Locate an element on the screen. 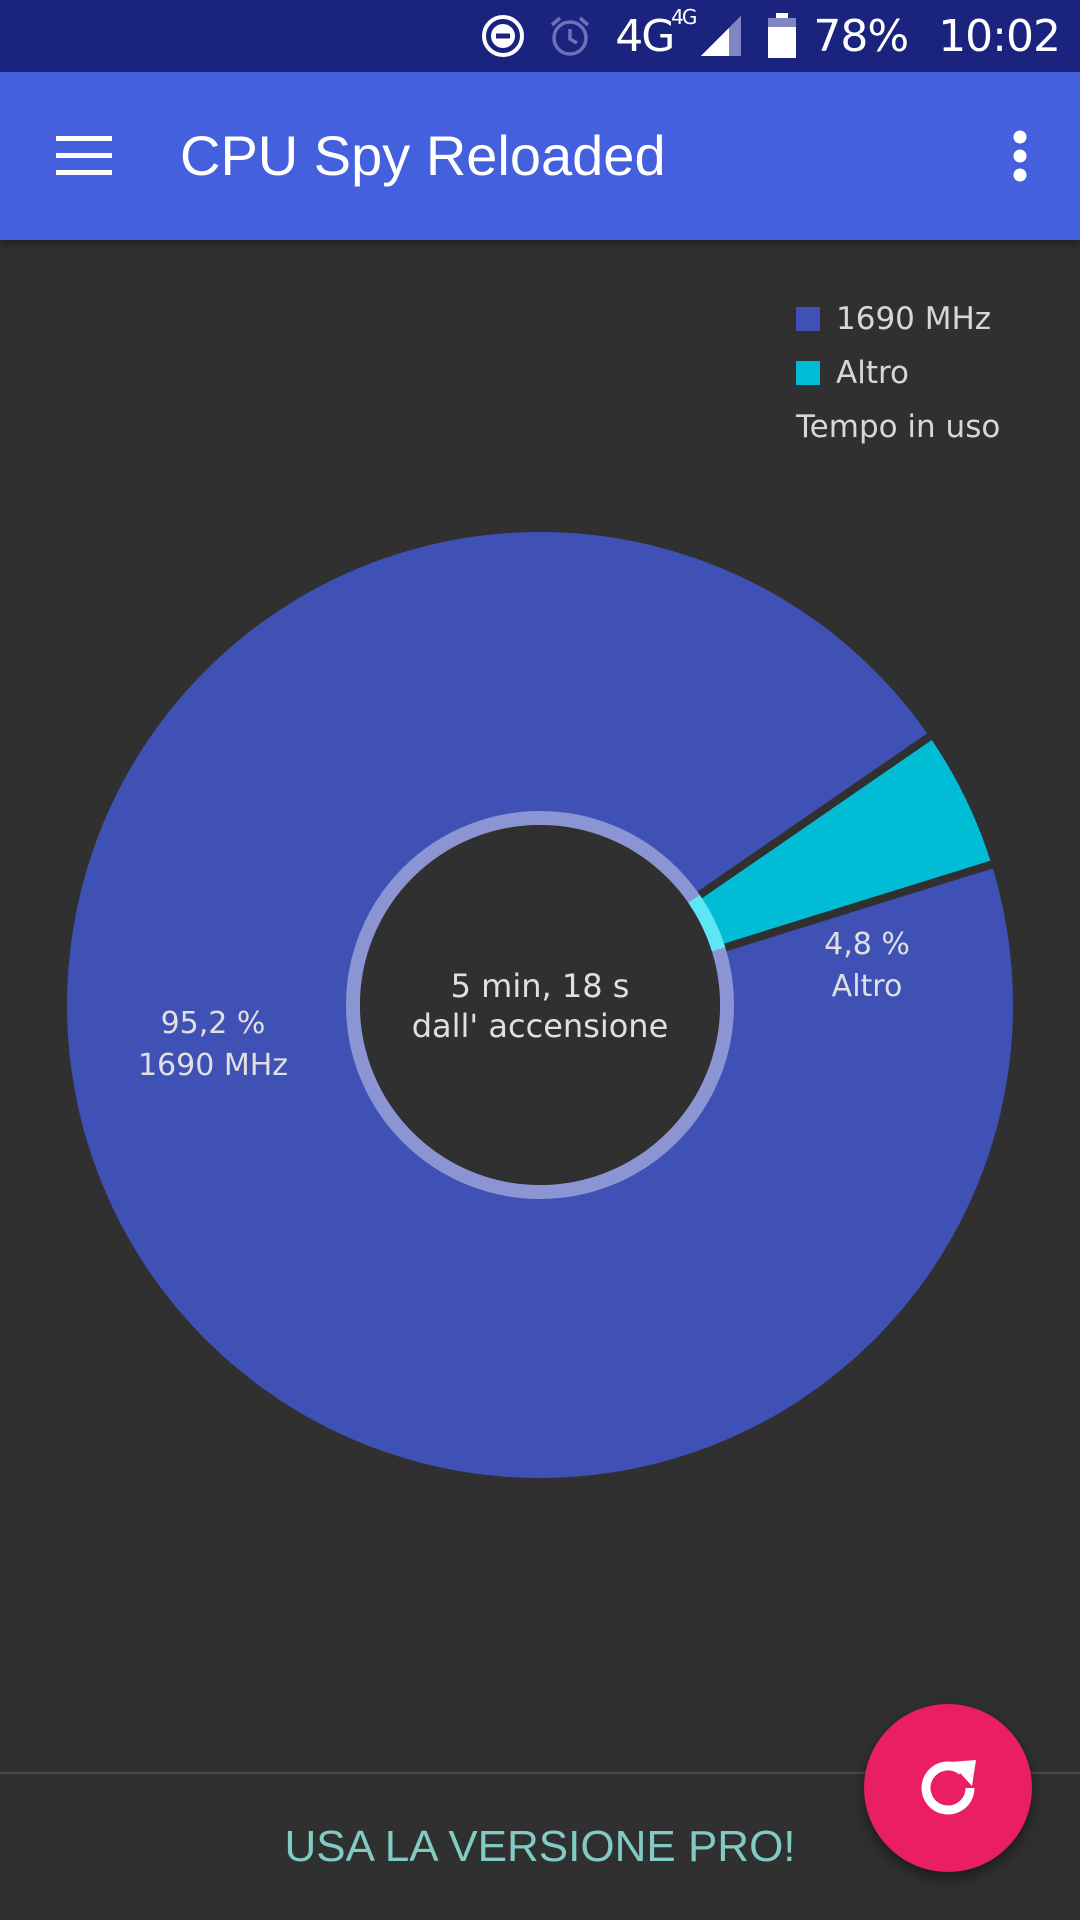 Image resolution: width=1080 pixels, height=1920 pixels. slice-label-name: 1690 MHz is located at coordinates (213, 1065).